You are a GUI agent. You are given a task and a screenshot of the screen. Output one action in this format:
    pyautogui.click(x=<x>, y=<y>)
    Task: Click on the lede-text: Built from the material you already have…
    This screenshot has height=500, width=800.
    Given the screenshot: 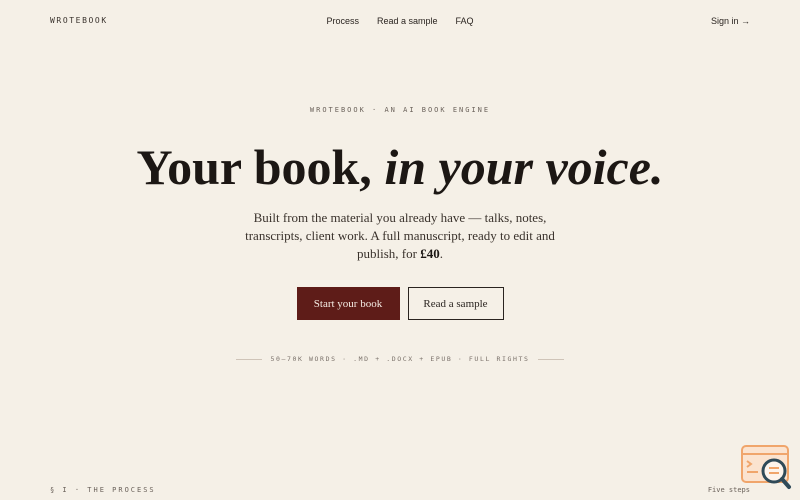 What is the action you would take?
    pyautogui.click(x=400, y=235)
    